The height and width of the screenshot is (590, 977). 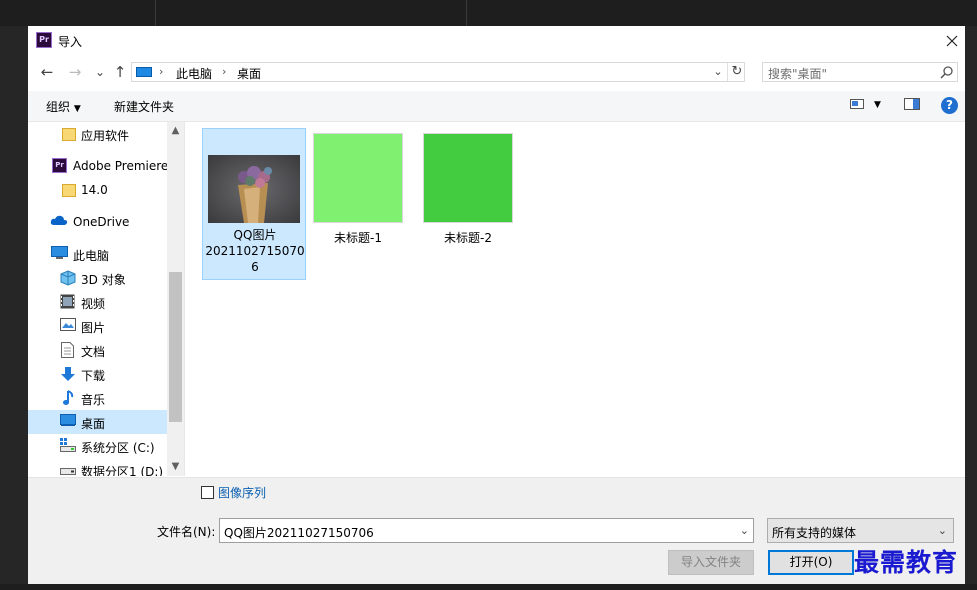 What do you see at coordinates (186, 532) in the screenshot?
I see `filename-label: 文件名(N):` at bounding box center [186, 532].